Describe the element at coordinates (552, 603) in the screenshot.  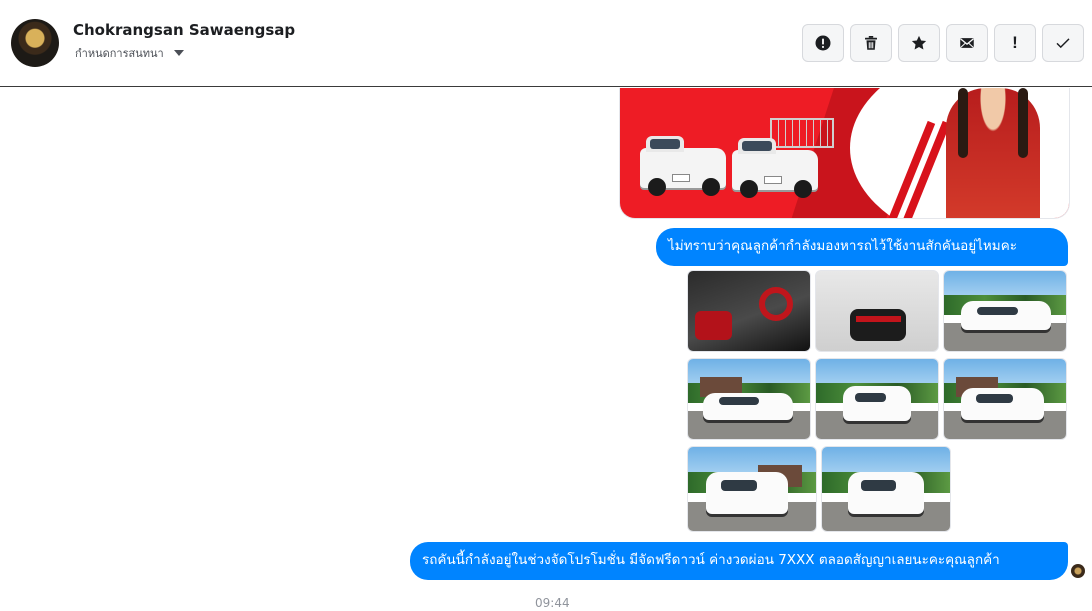
I see `message-timestamp: 09:44` at that location.